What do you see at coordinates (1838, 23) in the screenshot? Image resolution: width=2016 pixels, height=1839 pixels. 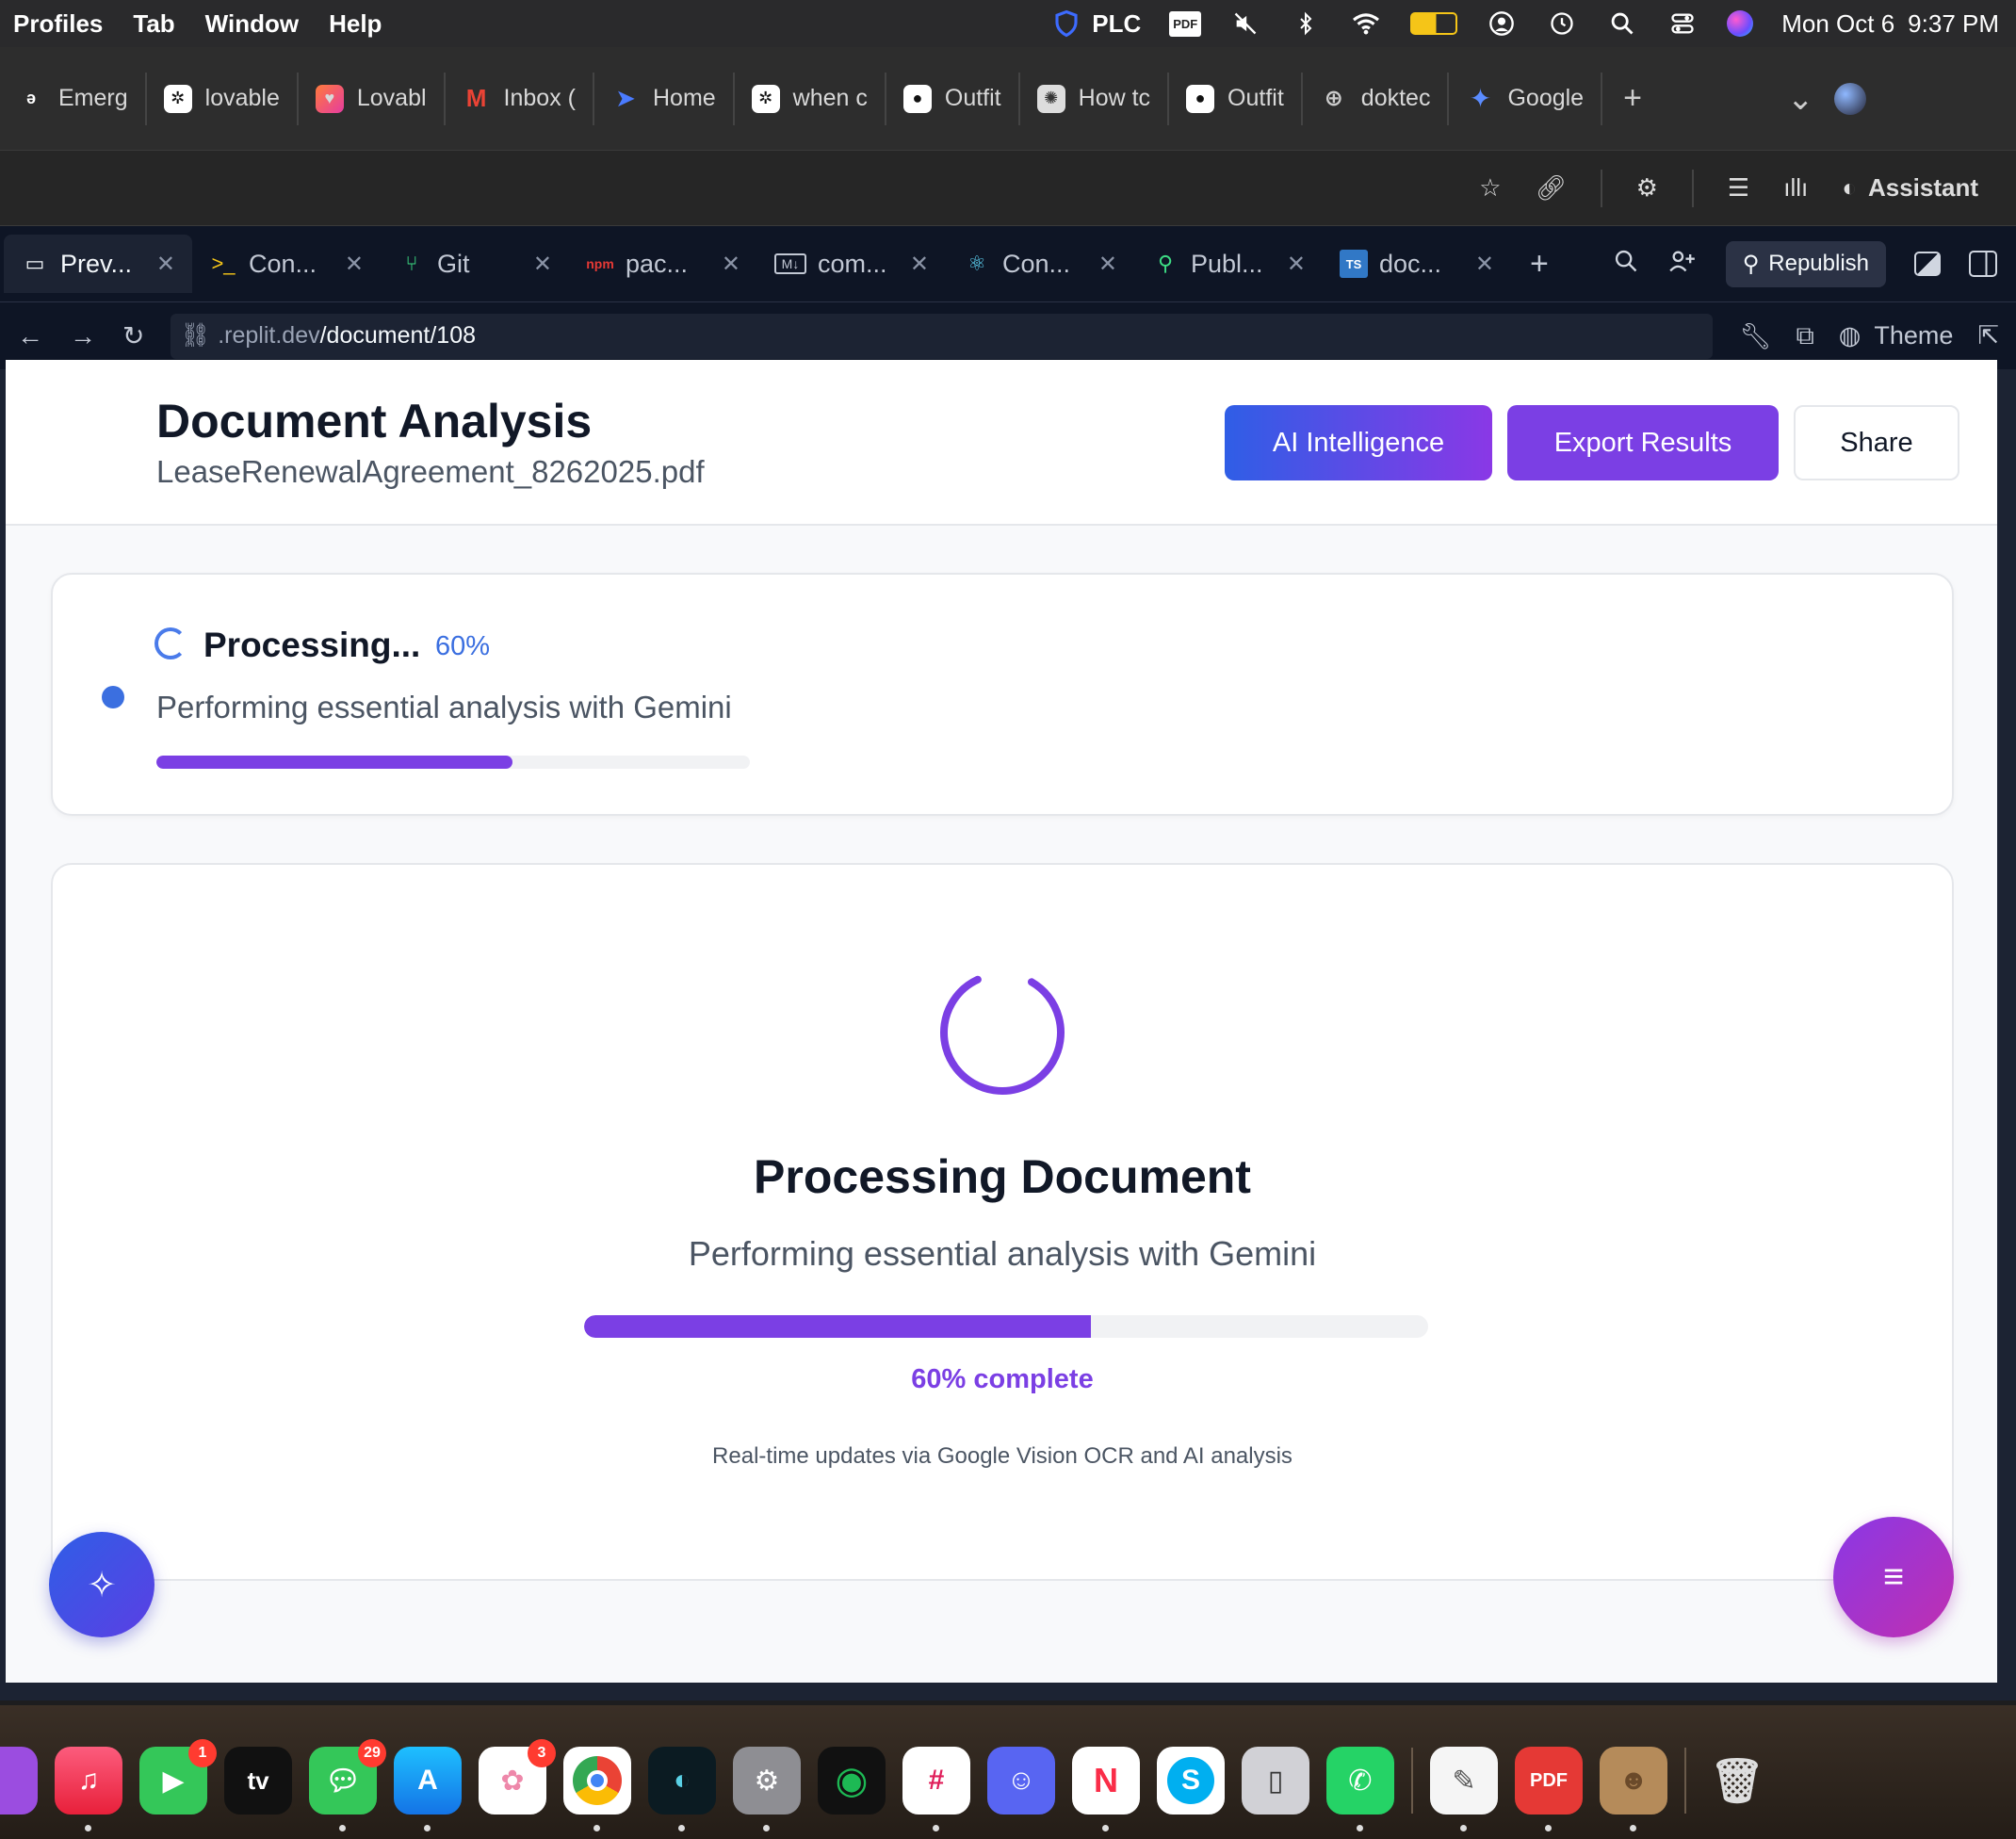 I see `clock-date: Mon Oct 6` at bounding box center [1838, 23].